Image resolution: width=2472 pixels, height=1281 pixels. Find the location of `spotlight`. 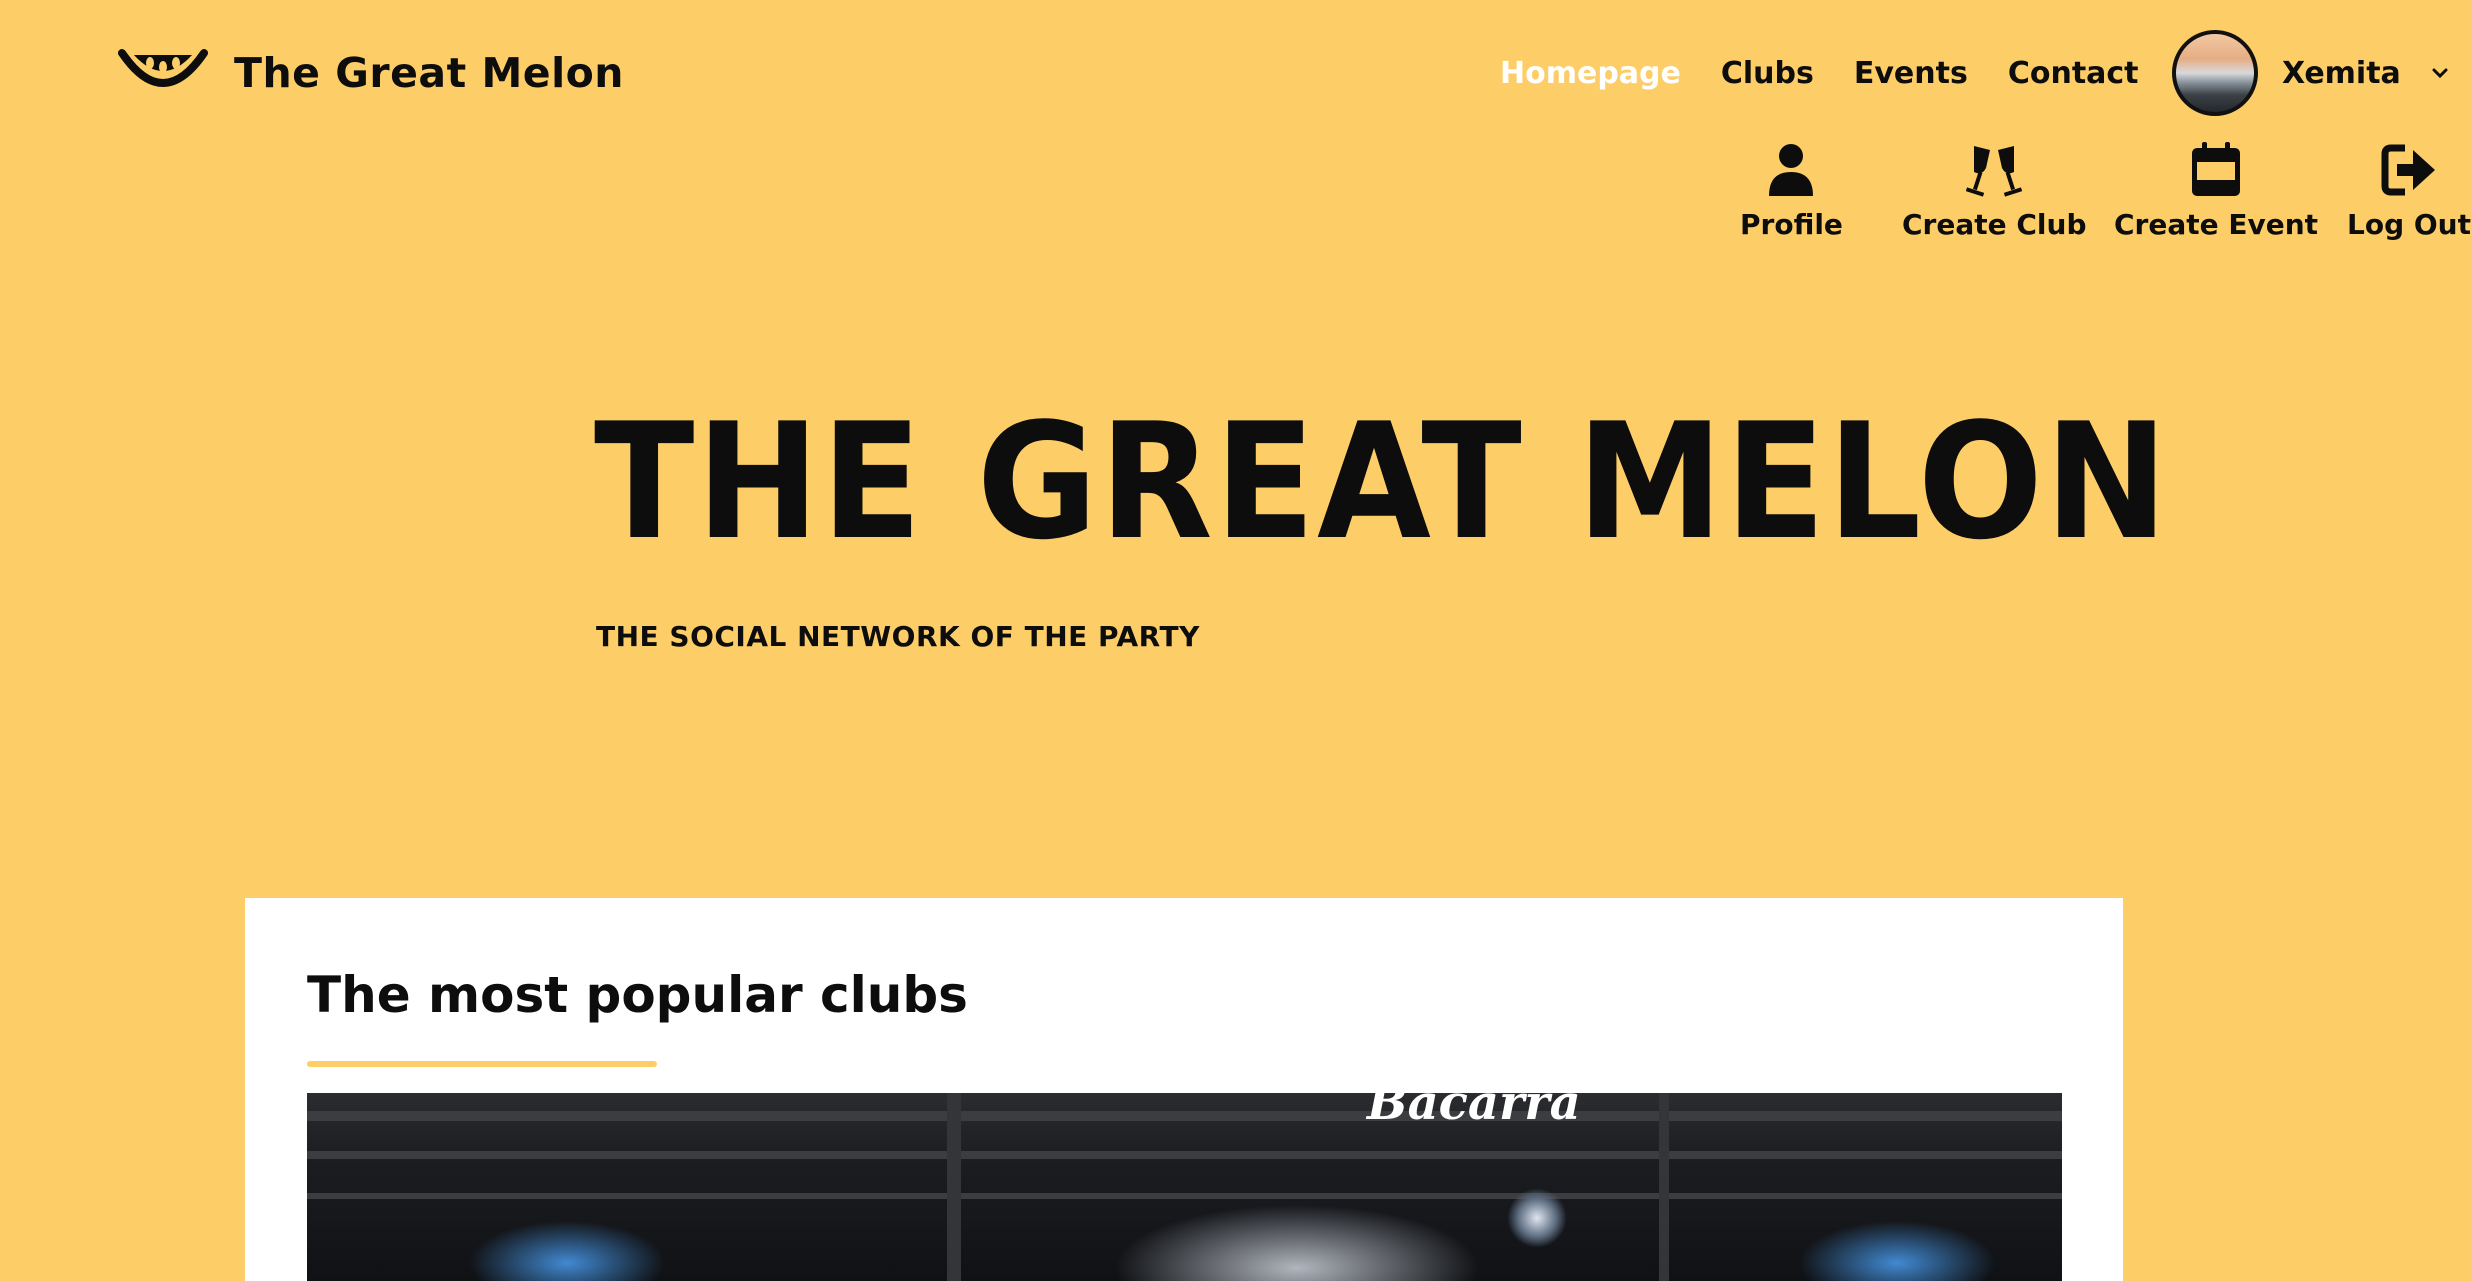

spotlight is located at coordinates (1537, 1218).